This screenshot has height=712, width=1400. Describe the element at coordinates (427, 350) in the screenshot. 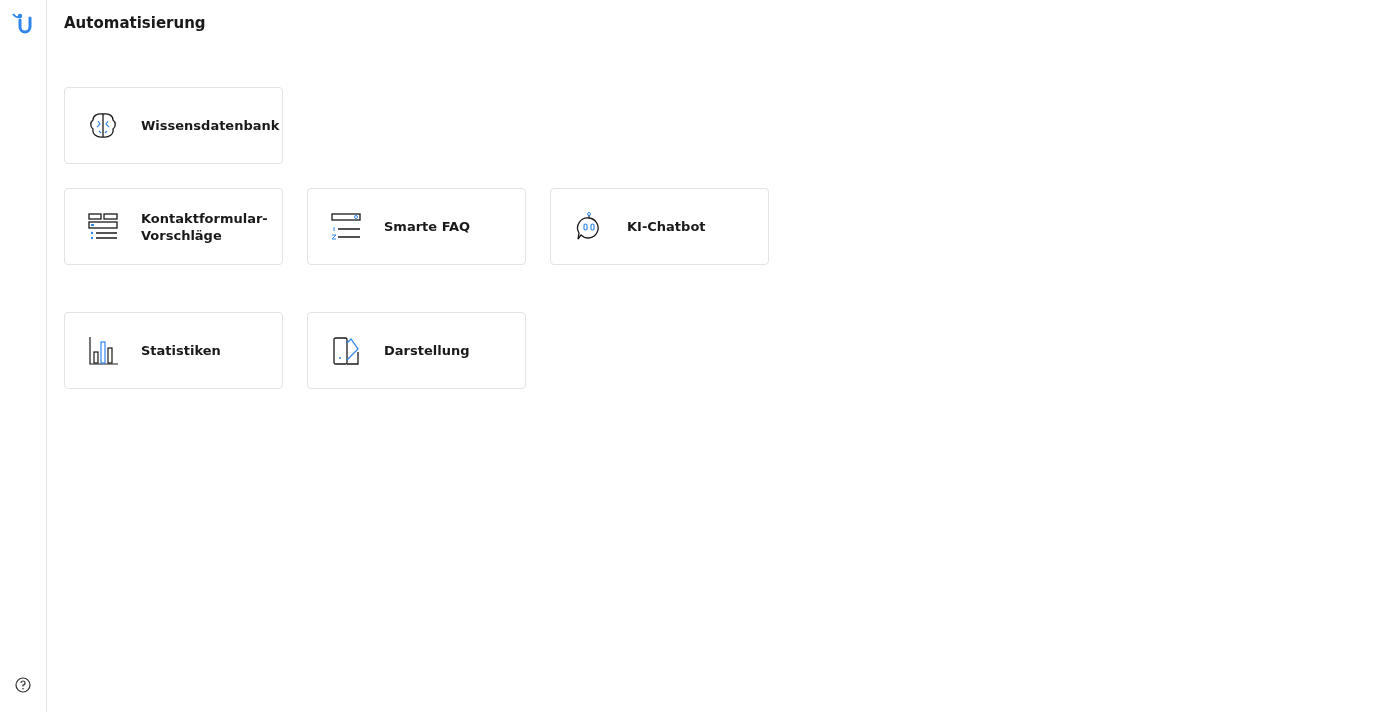

I see `card-label: Darstellung` at that location.